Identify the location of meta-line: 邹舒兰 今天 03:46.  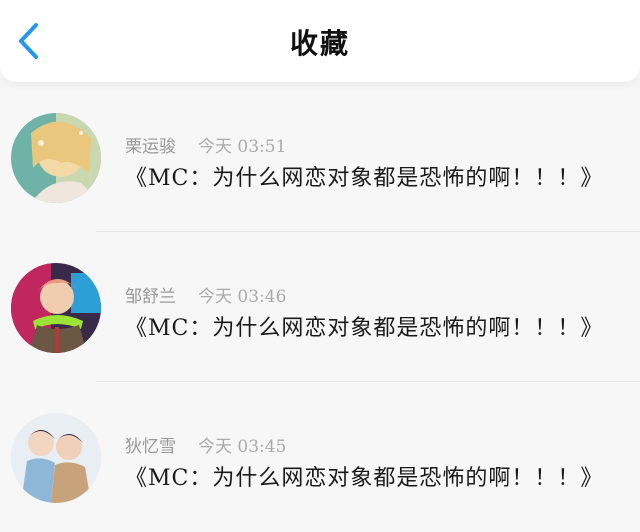
(205, 294).